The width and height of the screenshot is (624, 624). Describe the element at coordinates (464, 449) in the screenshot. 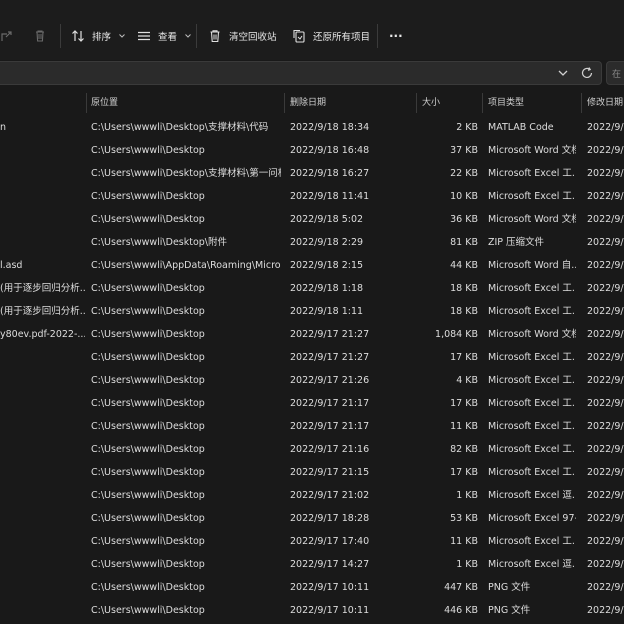

I see `file-size: 82 KB` at that location.